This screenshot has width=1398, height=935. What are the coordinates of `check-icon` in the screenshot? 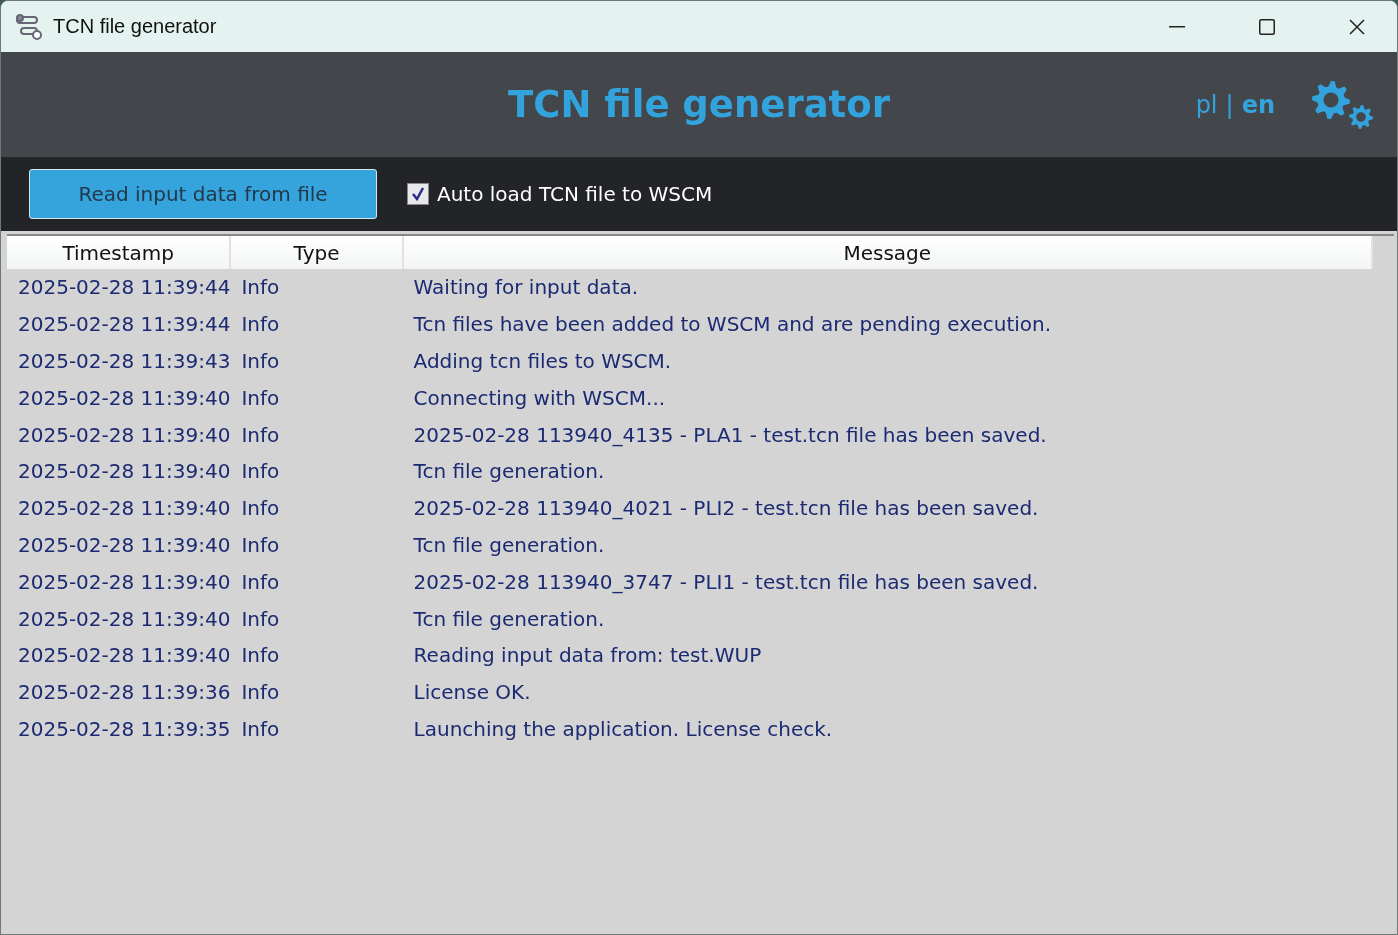 It's located at (418, 194).